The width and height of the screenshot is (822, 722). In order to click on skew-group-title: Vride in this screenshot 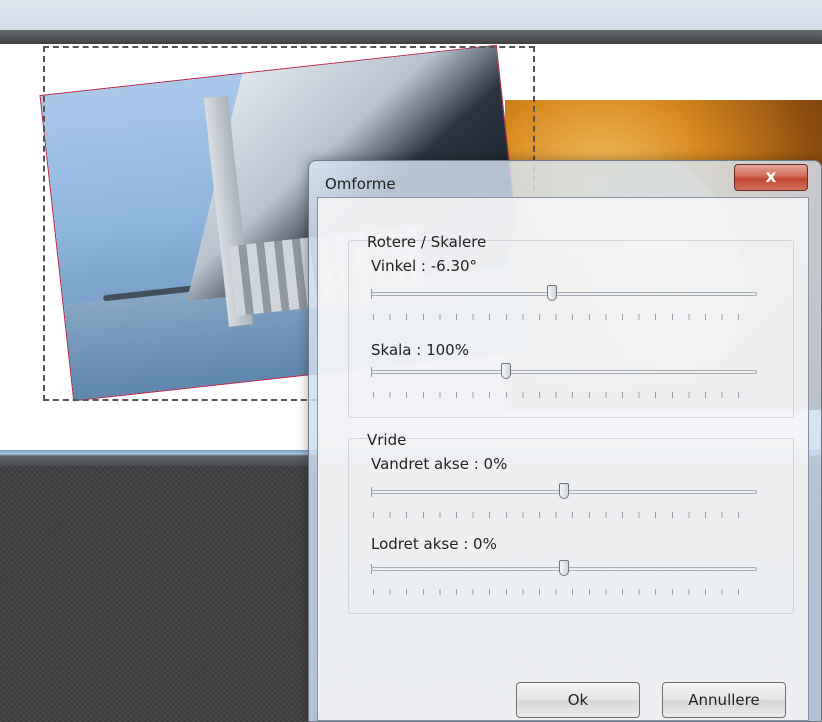, I will do `click(387, 440)`.